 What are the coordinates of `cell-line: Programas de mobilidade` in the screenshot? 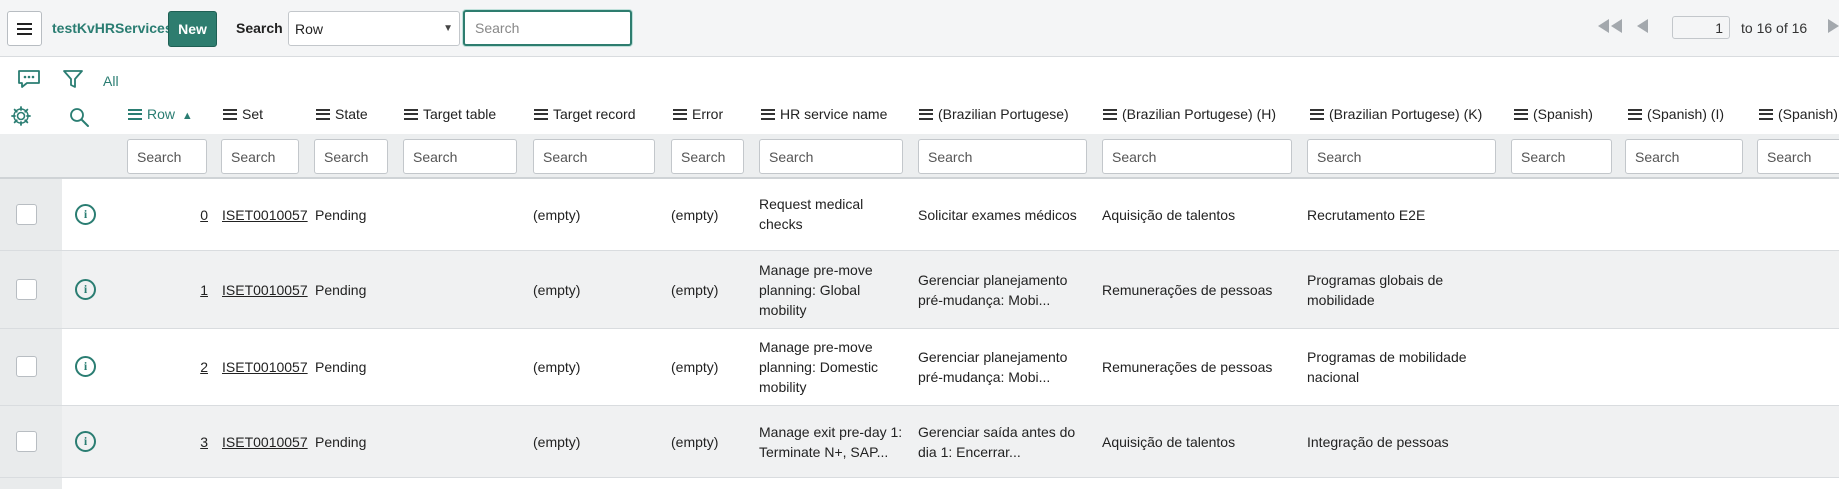 It's located at (1387, 357).